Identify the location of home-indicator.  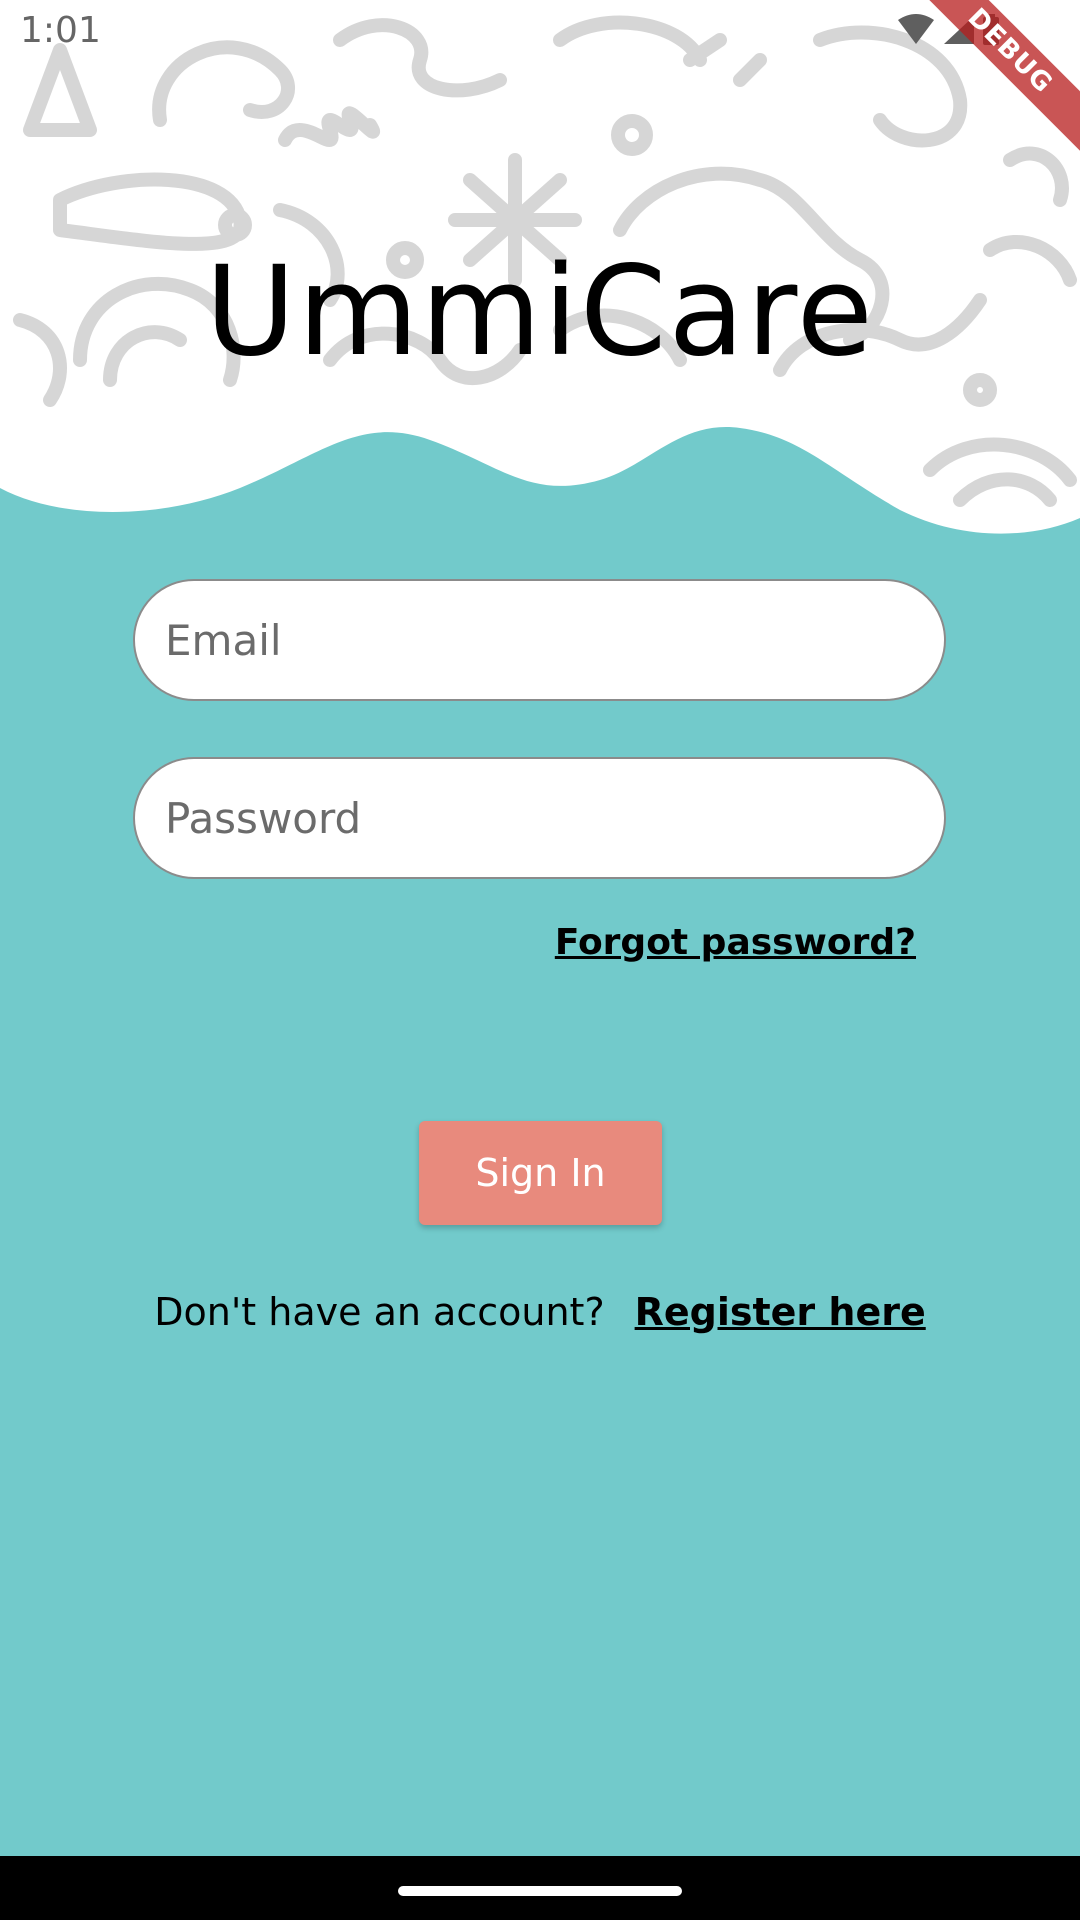
(540, 1891).